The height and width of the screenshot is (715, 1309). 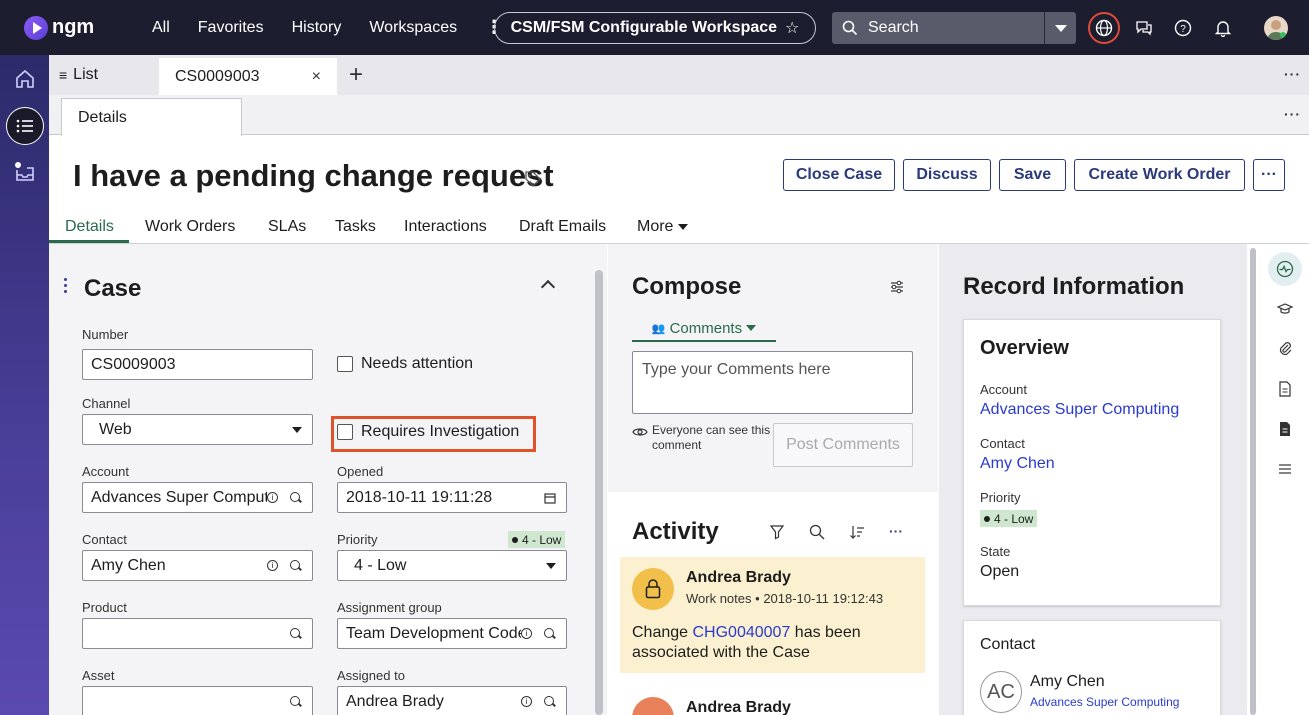 I want to click on filter-icon, so click(x=777, y=534).